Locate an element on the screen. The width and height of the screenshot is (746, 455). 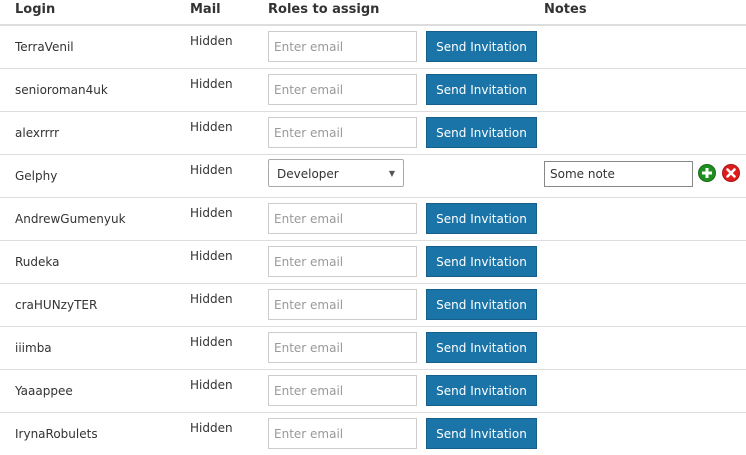
table-row: Rudeka Hidden Send Invitation is located at coordinates (373, 262).